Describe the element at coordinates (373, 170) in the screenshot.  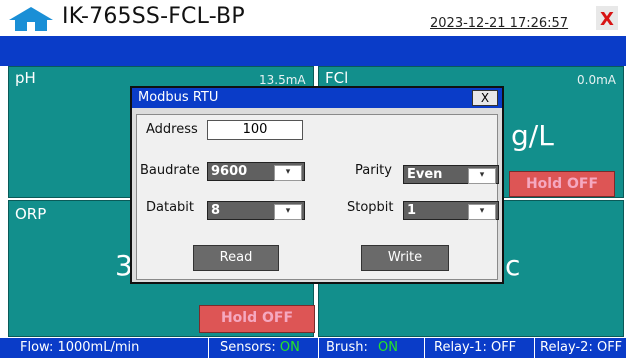
I see `parity-label: Parity` at that location.